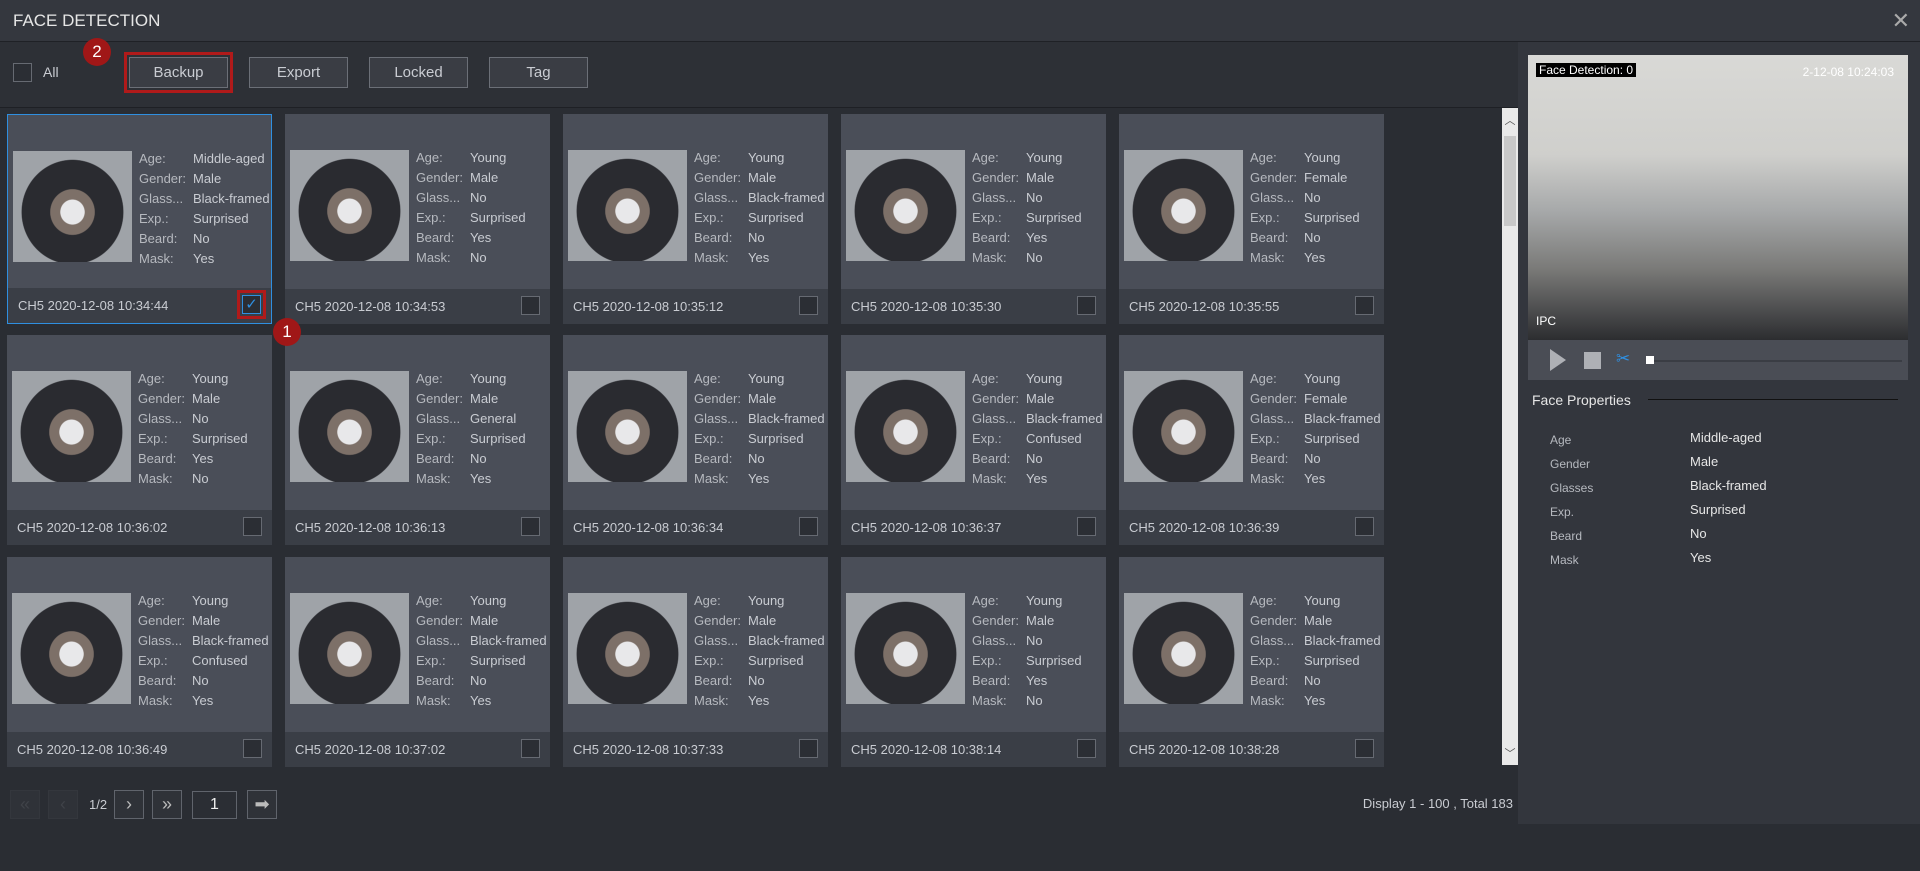  What do you see at coordinates (1510, 120) in the screenshot?
I see `scroll-up-icon: ︿` at bounding box center [1510, 120].